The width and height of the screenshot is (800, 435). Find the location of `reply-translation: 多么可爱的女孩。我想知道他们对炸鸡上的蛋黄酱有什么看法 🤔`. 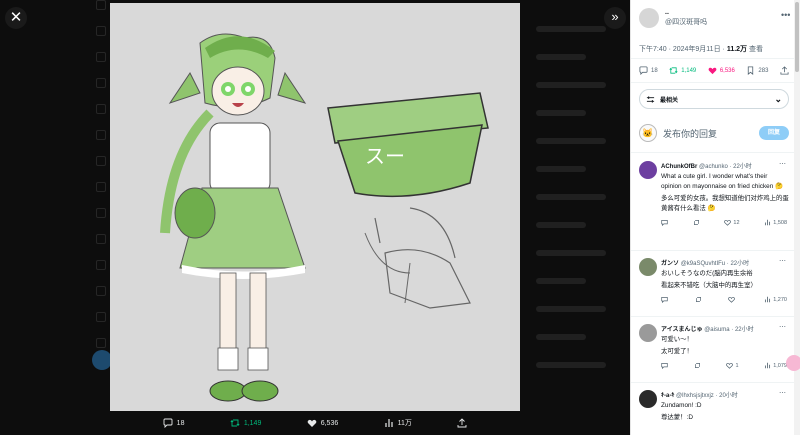

reply-translation: 多么可爱的女孩。我想知道他们对炸鸡上的蛋黄酱有什么看法 🤔 is located at coordinates (725, 203).